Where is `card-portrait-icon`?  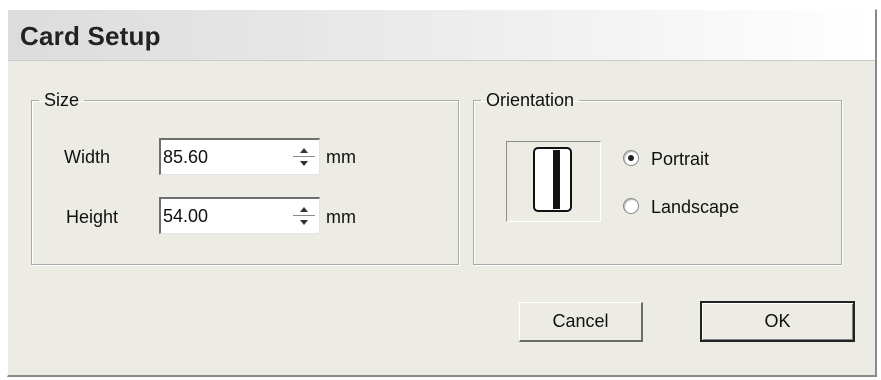 card-portrait-icon is located at coordinates (552, 179).